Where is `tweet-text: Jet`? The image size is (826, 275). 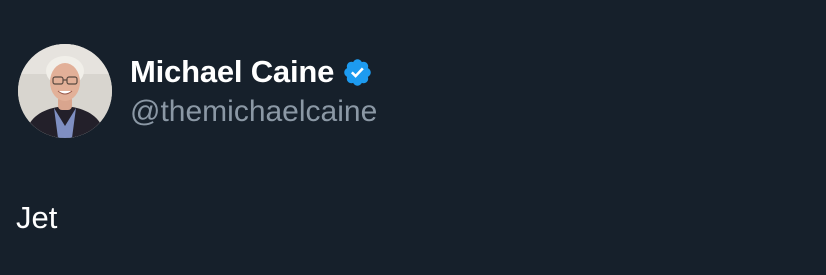 tweet-text: Jet is located at coordinates (37, 217).